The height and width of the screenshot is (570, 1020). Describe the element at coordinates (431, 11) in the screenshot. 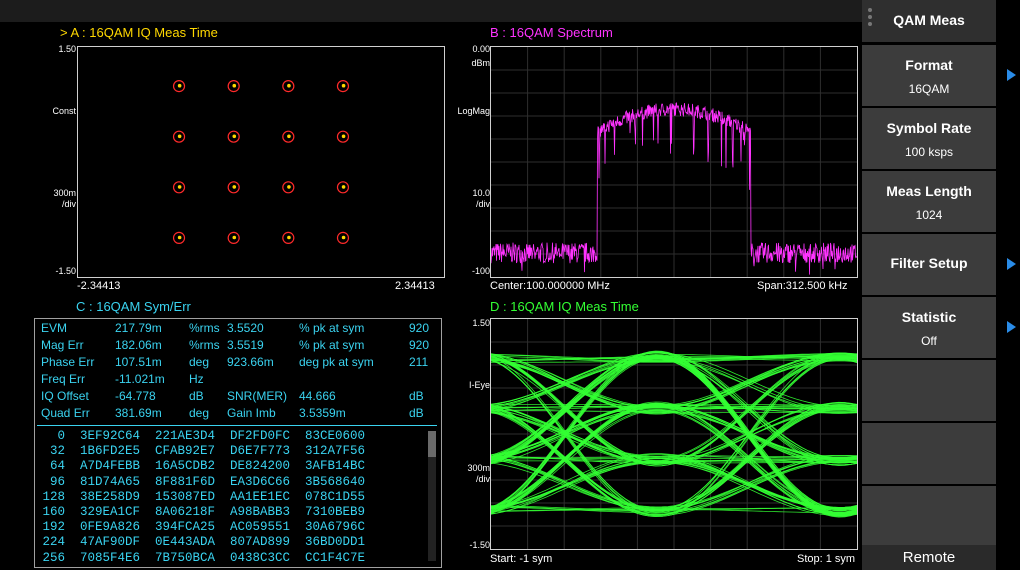

I see `top-status-bar` at that location.